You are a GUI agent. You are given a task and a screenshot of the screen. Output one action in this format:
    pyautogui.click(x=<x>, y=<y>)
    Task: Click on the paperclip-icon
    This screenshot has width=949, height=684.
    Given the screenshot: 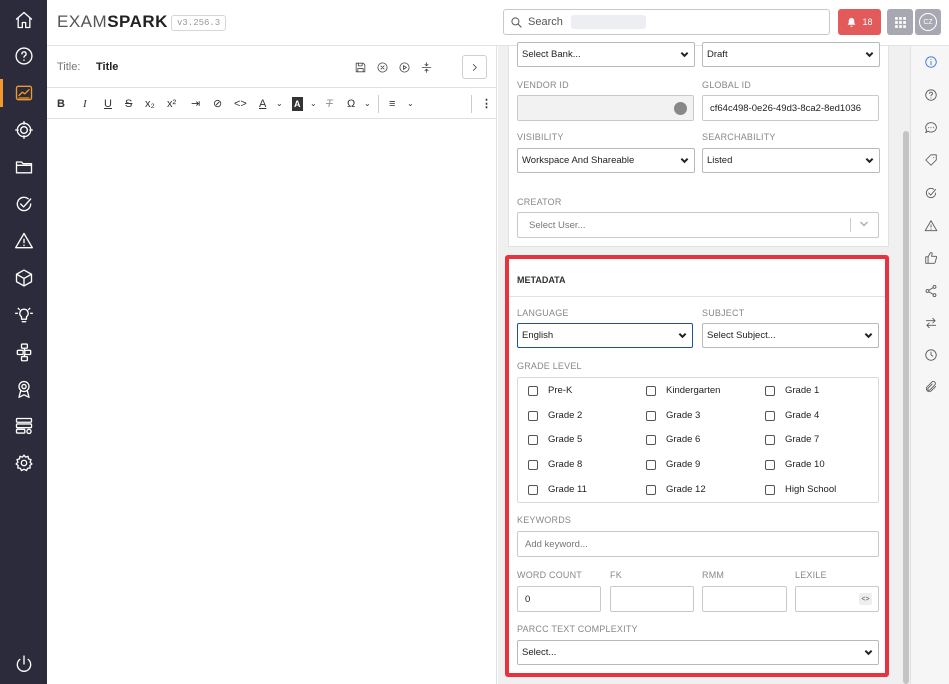 What is the action you would take?
    pyautogui.click(x=930, y=387)
    